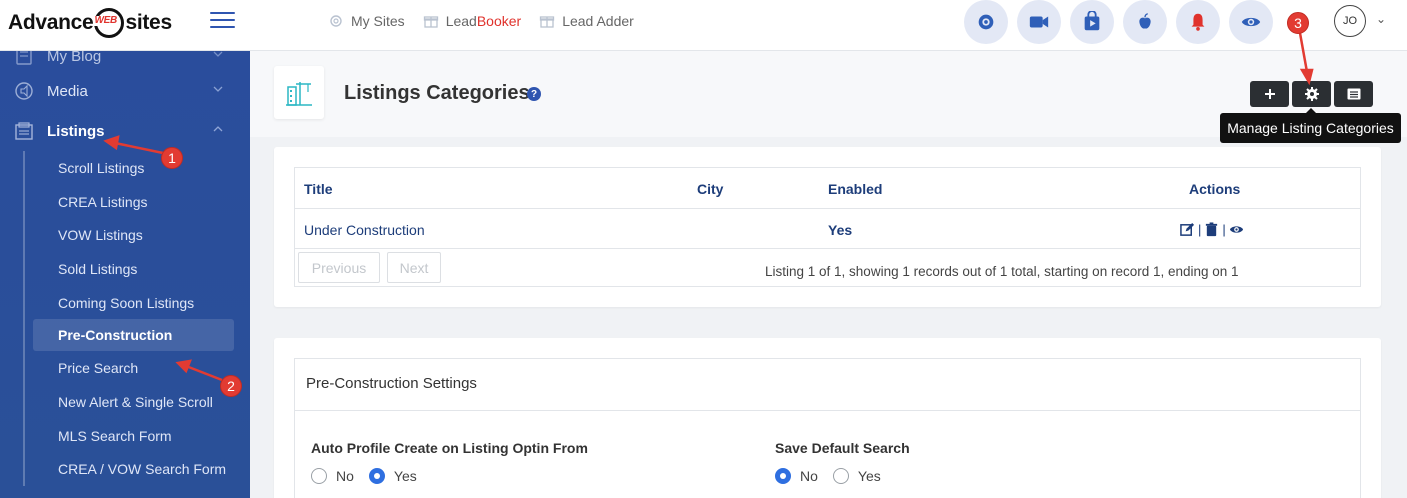 Image resolution: width=1407 pixels, height=498 pixels. I want to click on top-links: My Sites LeadBooker Lead Adder, so click(481, 21).